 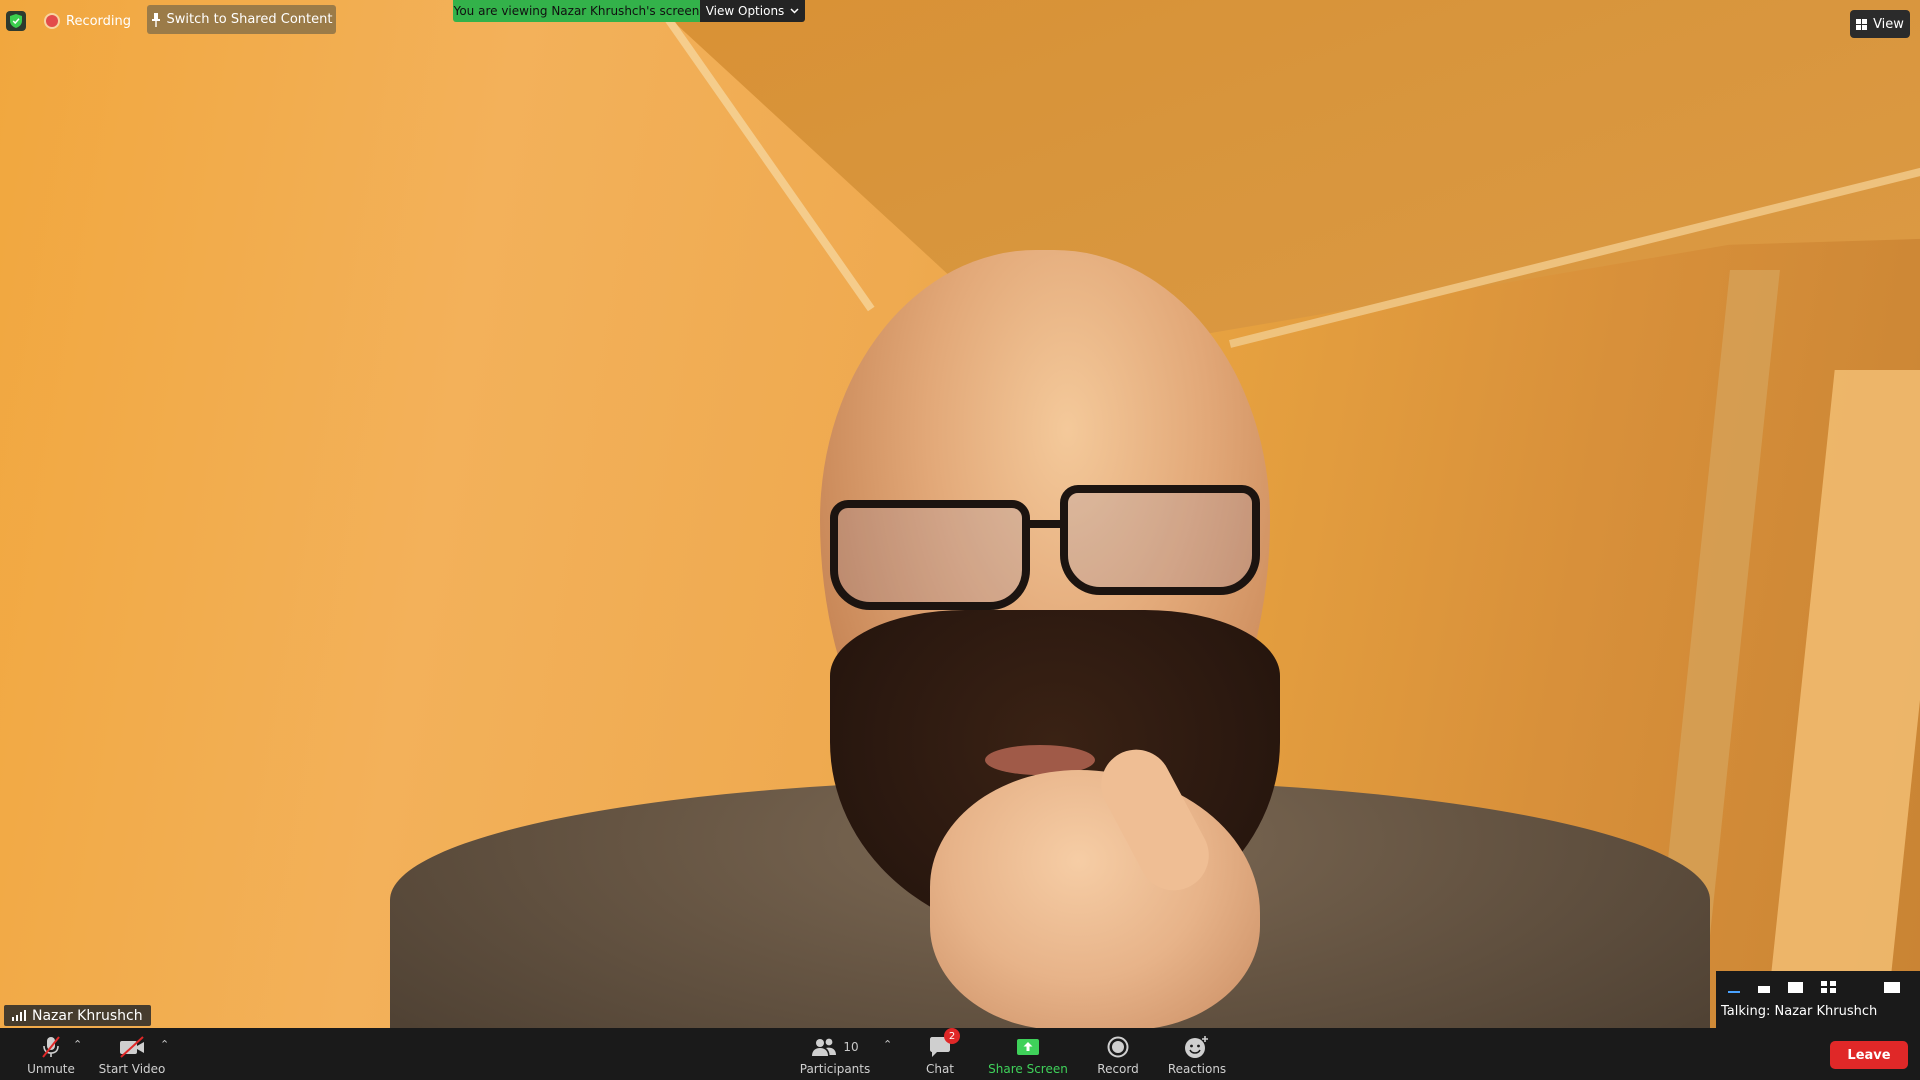 I want to click on start-video-label: Start Video, so click(x=132, y=1069).